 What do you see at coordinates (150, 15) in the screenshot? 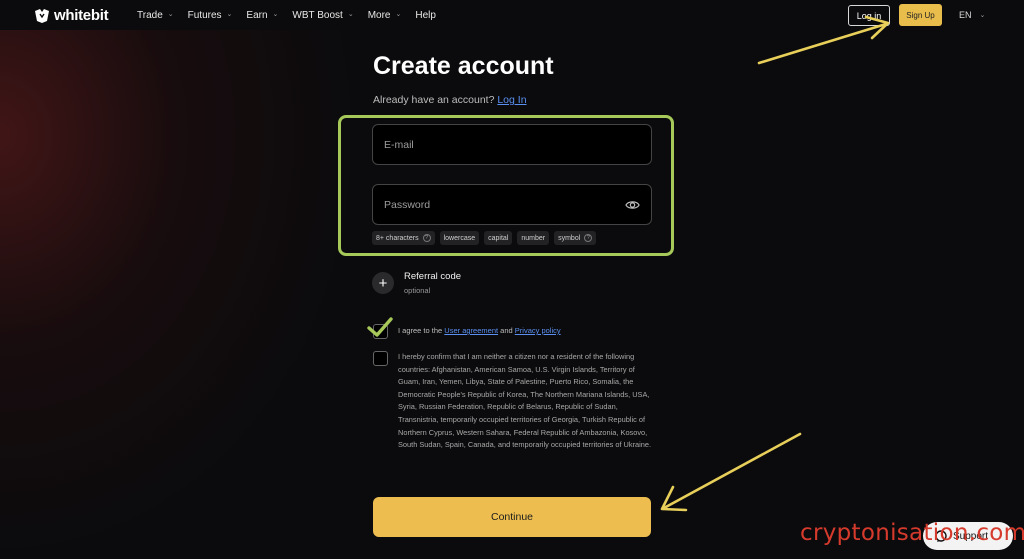
I see `nav-item-label: Trade` at bounding box center [150, 15].